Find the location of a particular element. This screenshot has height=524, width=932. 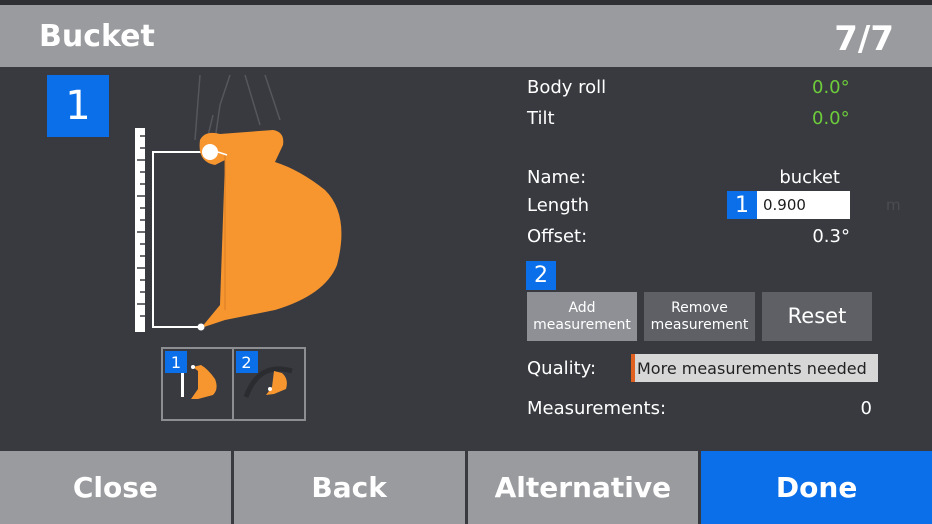

bucket-illustration is located at coordinates (238, 203).